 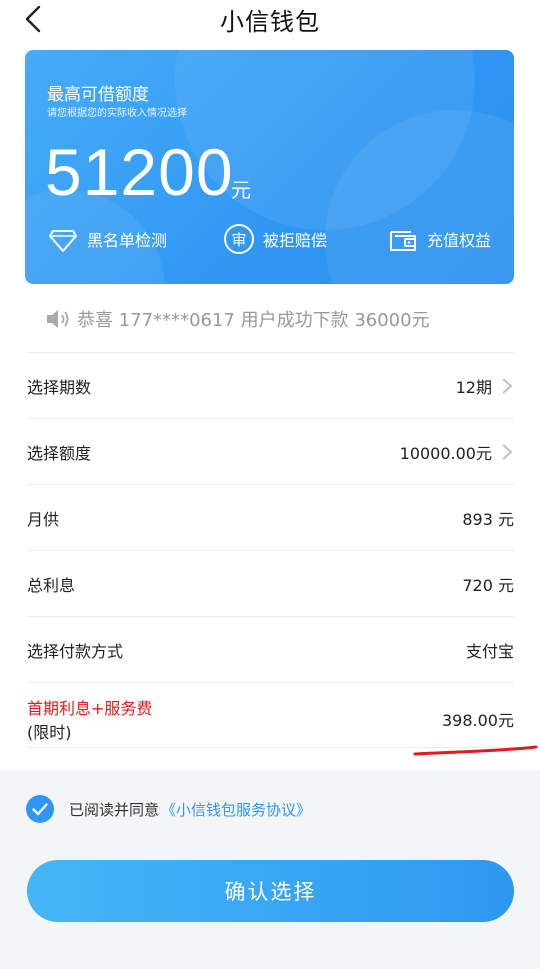 I want to click on wallet-icon, so click(x=403, y=241).